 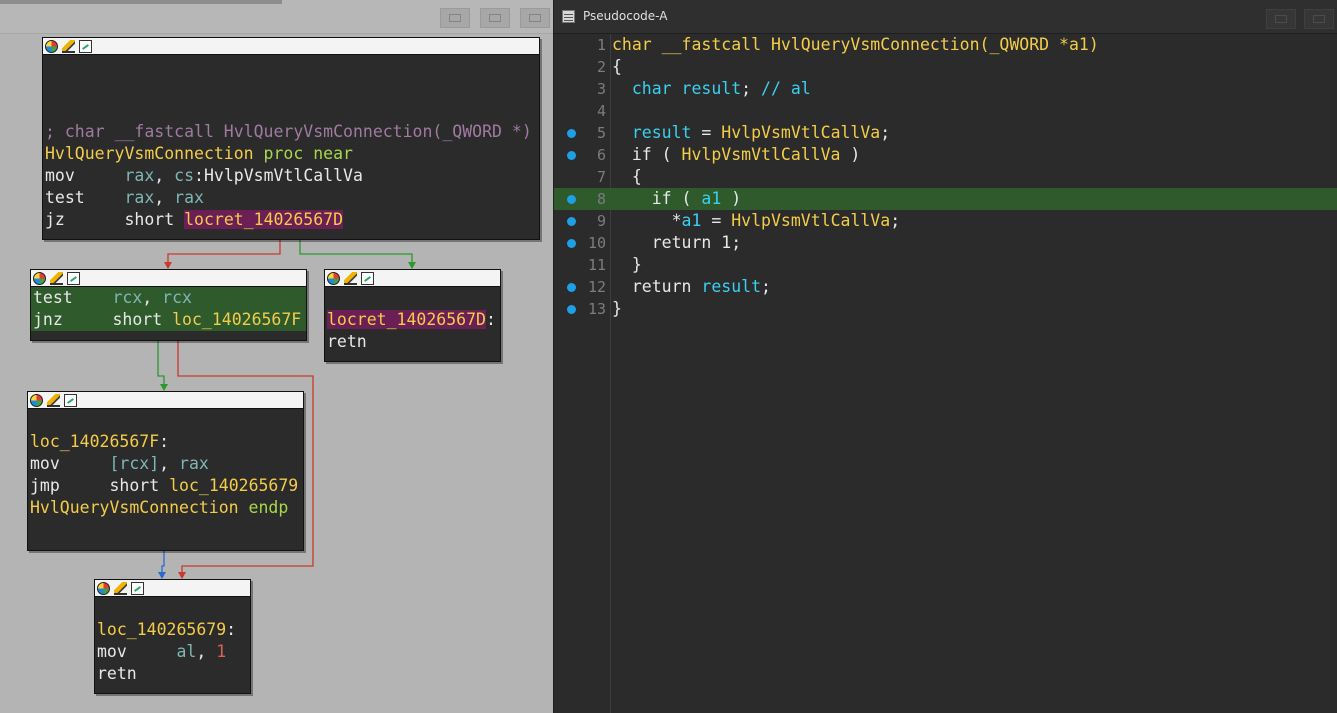 What do you see at coordinates (945, 67) in the screenshot?
I see `pseudocode-line: 2{` at bounding box center [945, 67].